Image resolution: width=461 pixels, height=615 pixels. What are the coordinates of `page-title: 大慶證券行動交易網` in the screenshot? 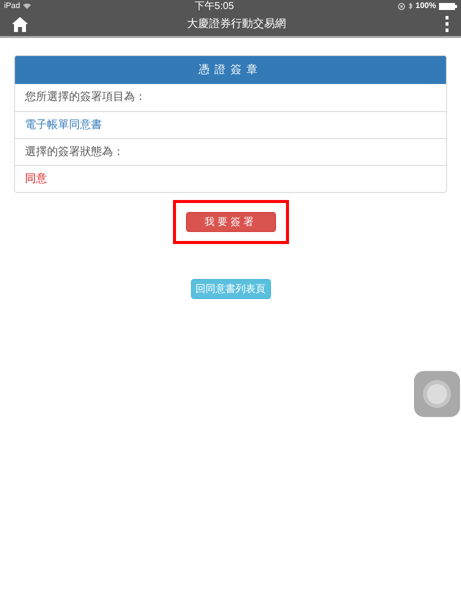 It's located at (236, 24).